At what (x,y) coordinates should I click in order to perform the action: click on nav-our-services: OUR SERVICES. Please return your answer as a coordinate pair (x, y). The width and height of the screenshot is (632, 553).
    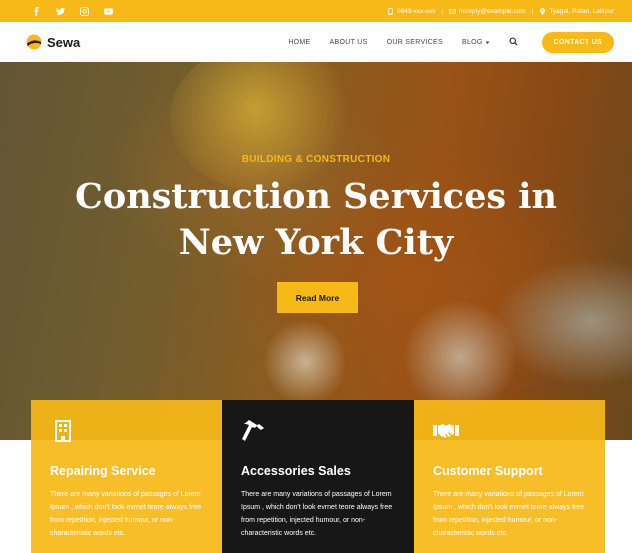
    Looking at the image, I should click on (415, 42).